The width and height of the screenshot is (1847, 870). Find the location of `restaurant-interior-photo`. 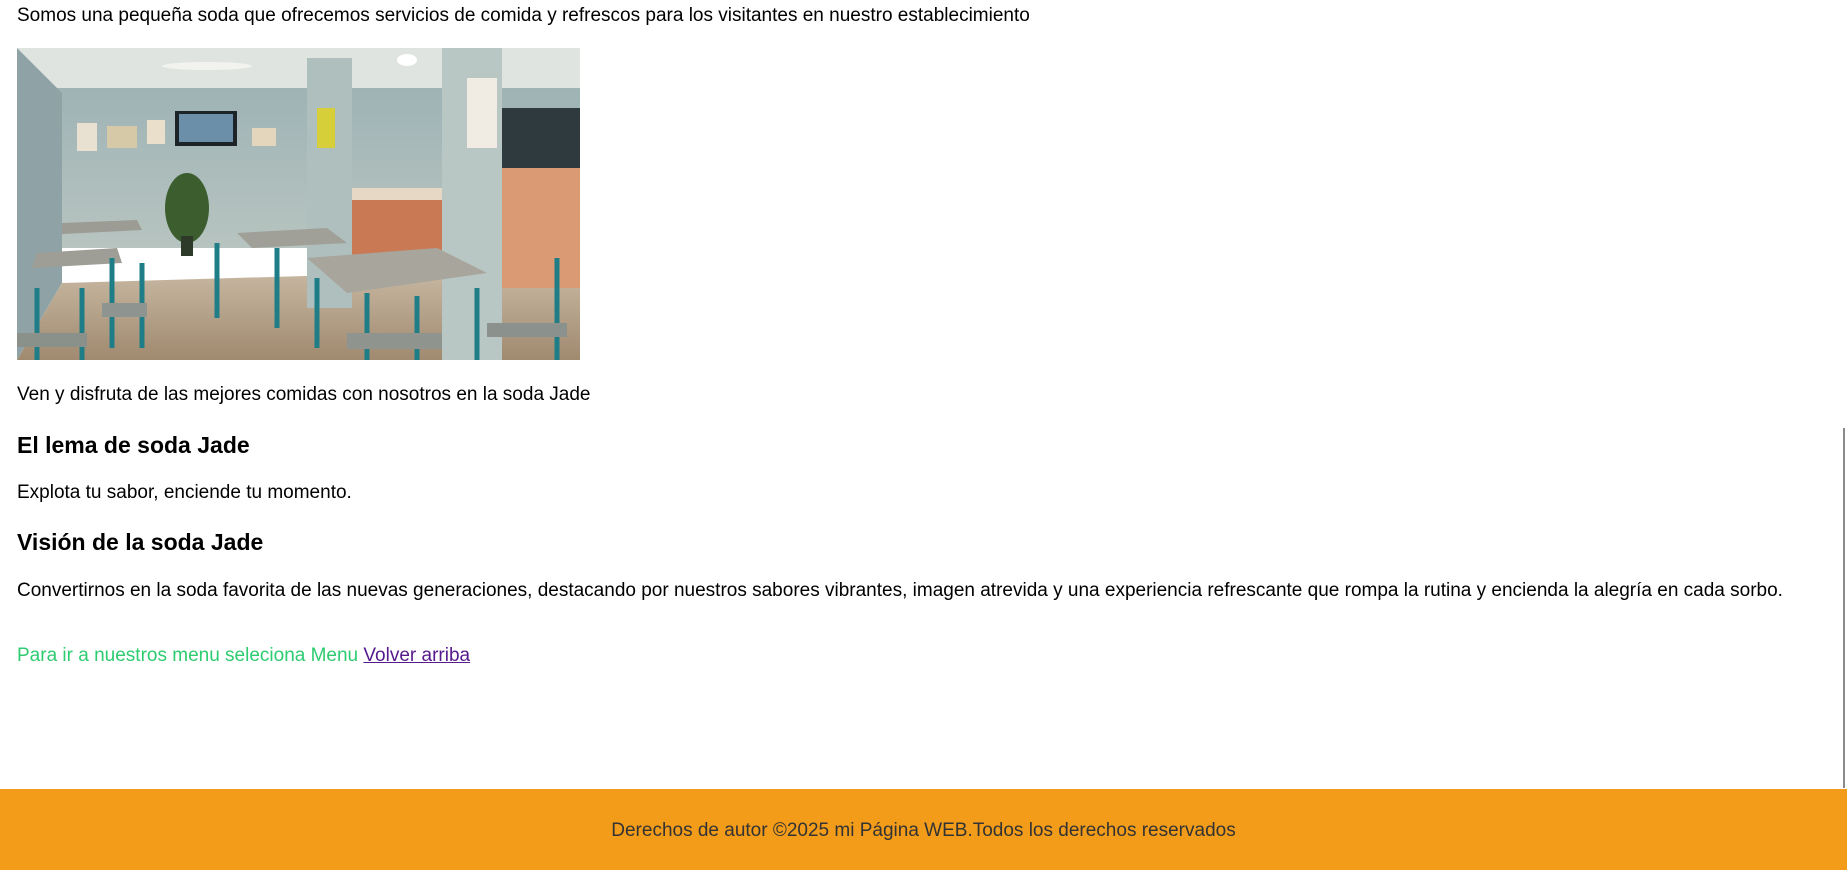

restaurant-interior-photo is located at coordinates (298, 204).